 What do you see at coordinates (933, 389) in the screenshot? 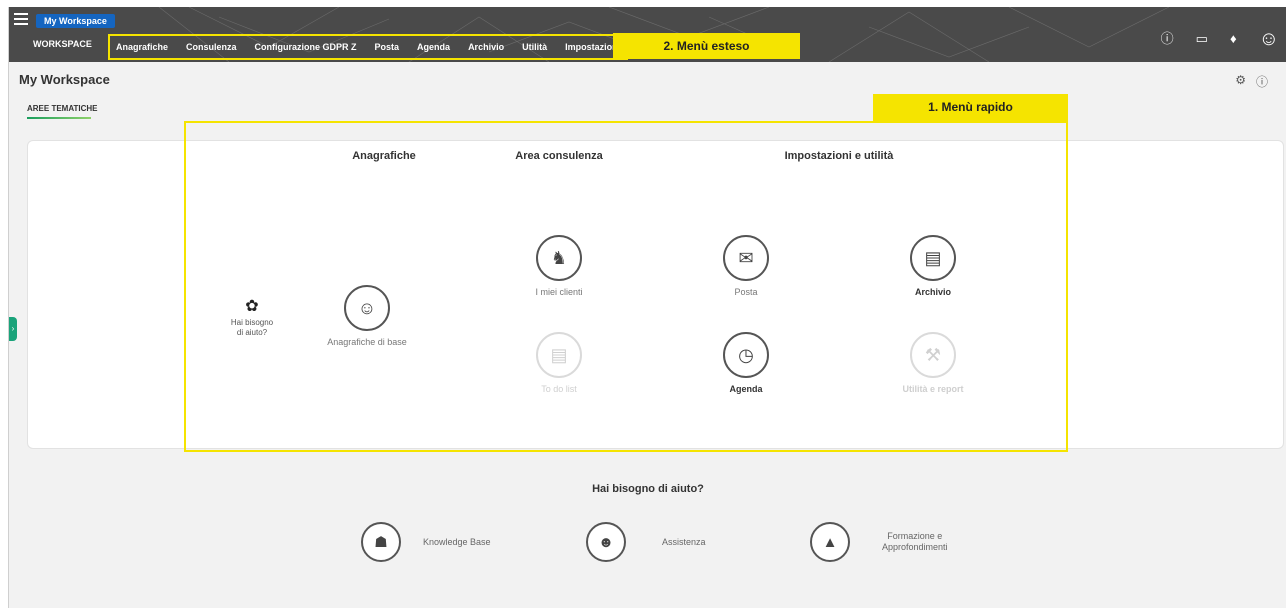
I see `item-label: Utilità e report` at bounding box center [933, 389].